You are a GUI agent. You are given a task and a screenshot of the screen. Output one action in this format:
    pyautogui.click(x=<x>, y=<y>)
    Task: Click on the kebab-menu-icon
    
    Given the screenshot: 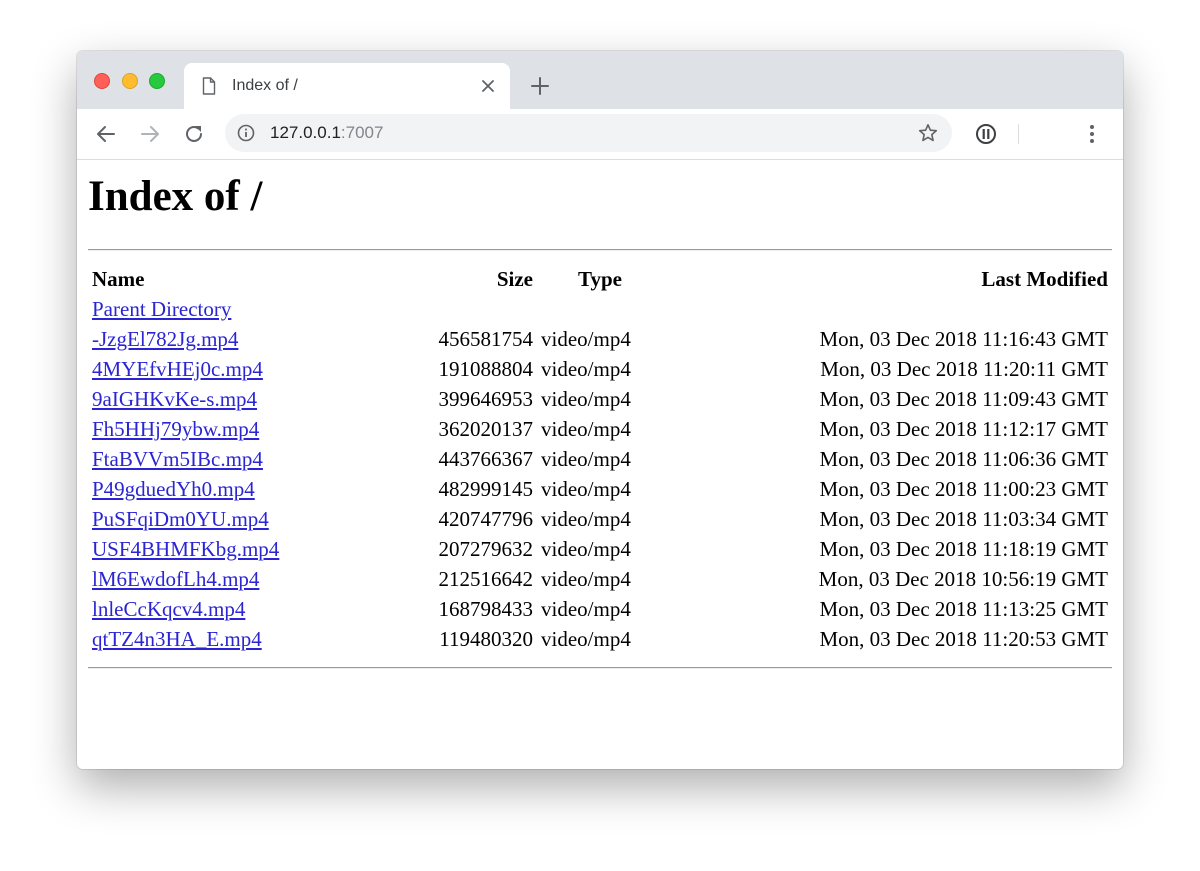 What is the action you would take?
    pyautogui.click(x=1092, y=134)
    